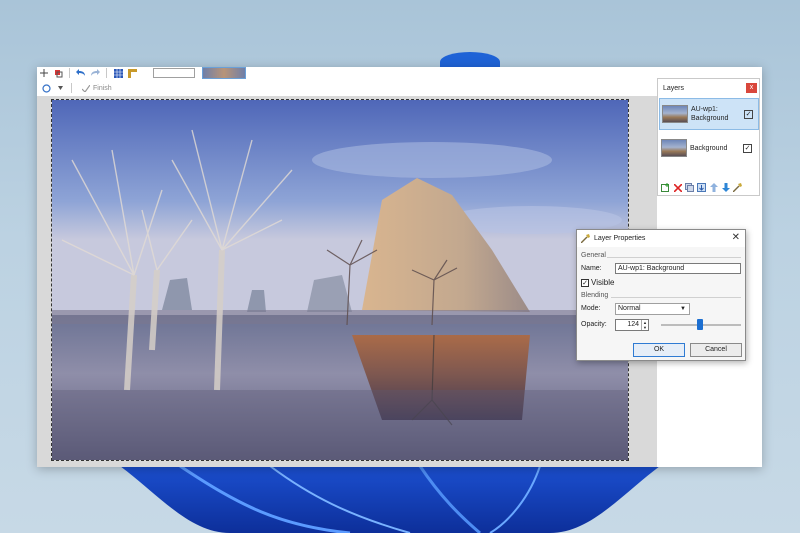 The image size is (800, 533). I want to click on finish-label: Finish, so click(102, 88).